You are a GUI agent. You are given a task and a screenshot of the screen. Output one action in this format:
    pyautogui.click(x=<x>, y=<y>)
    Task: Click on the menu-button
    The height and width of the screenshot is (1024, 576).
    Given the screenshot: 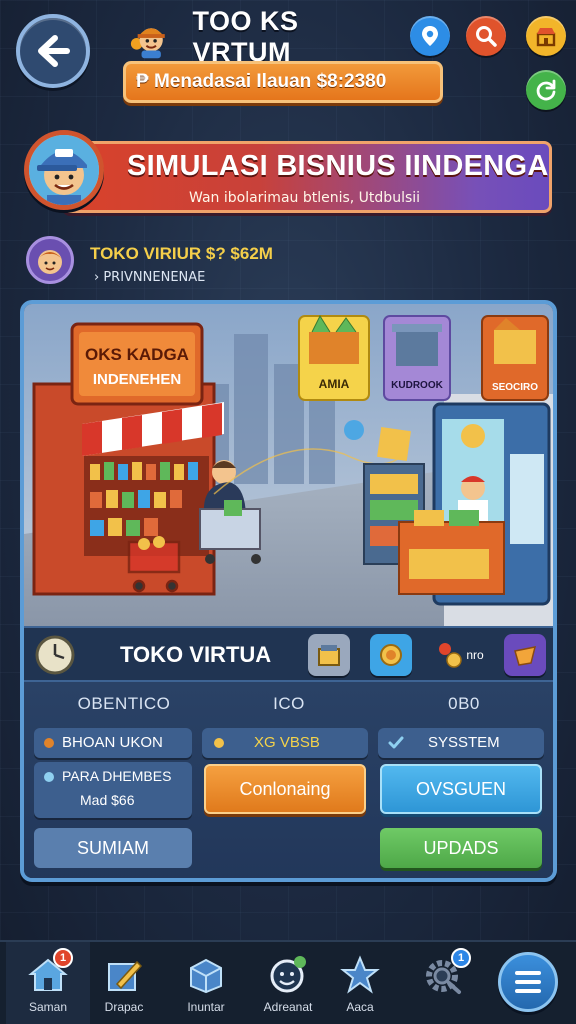 What is the action you would take?
    pyautogui.click(x=528, y=982)
    